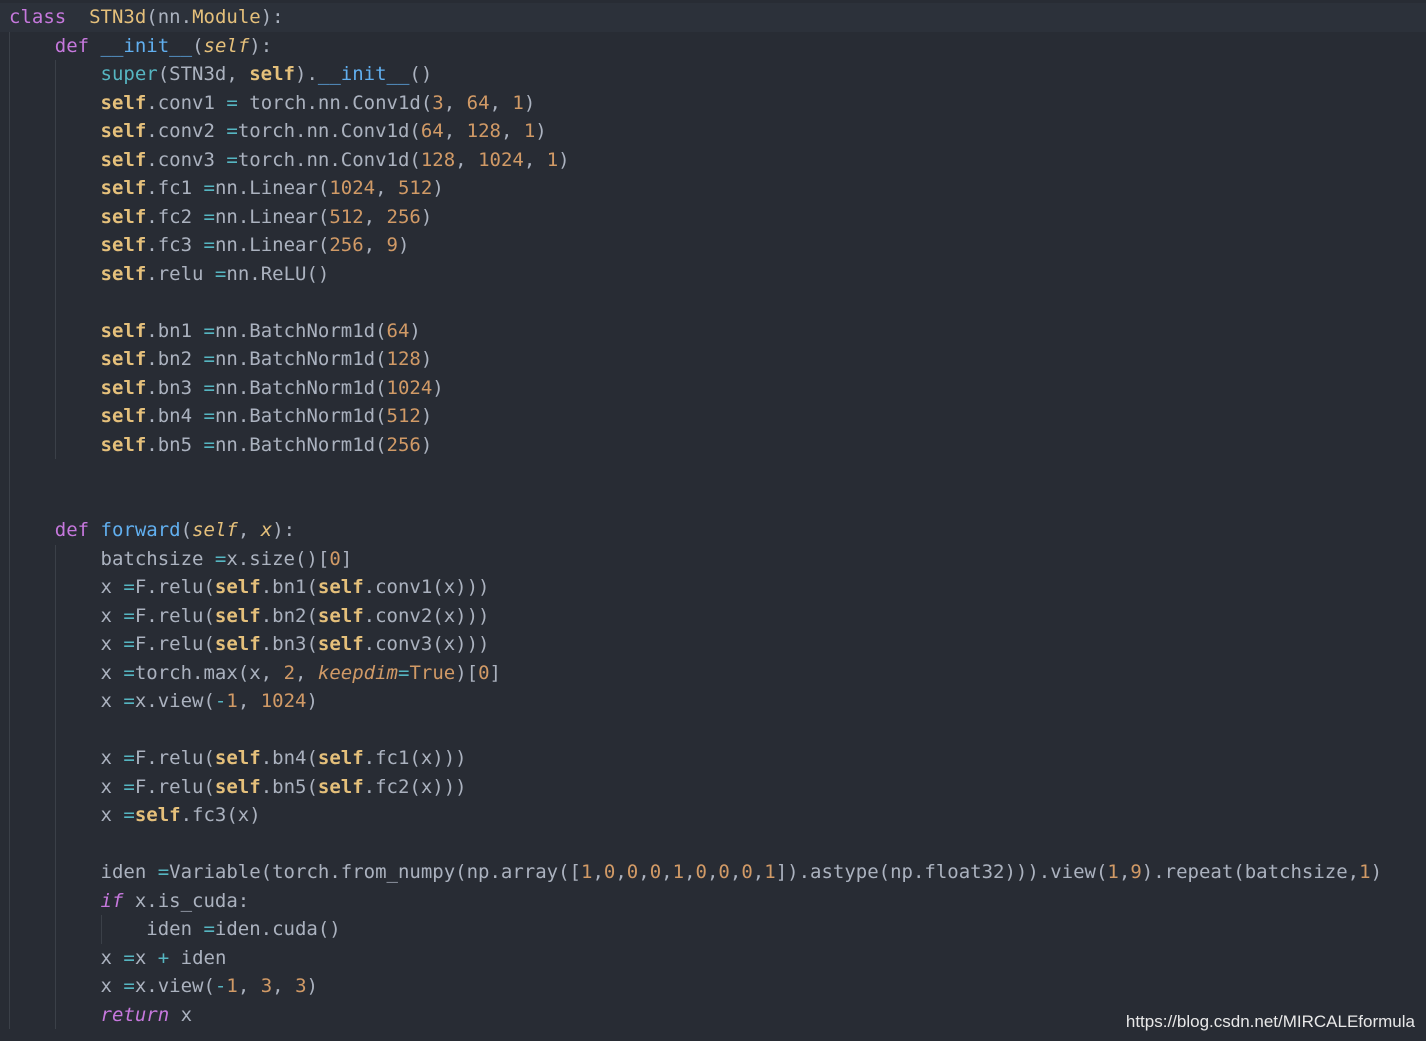 This screenshot has width=1426, height=1041. Describe the element at coordinates (478, 102) in the screenshot. I see `code-token: 64` at that location.